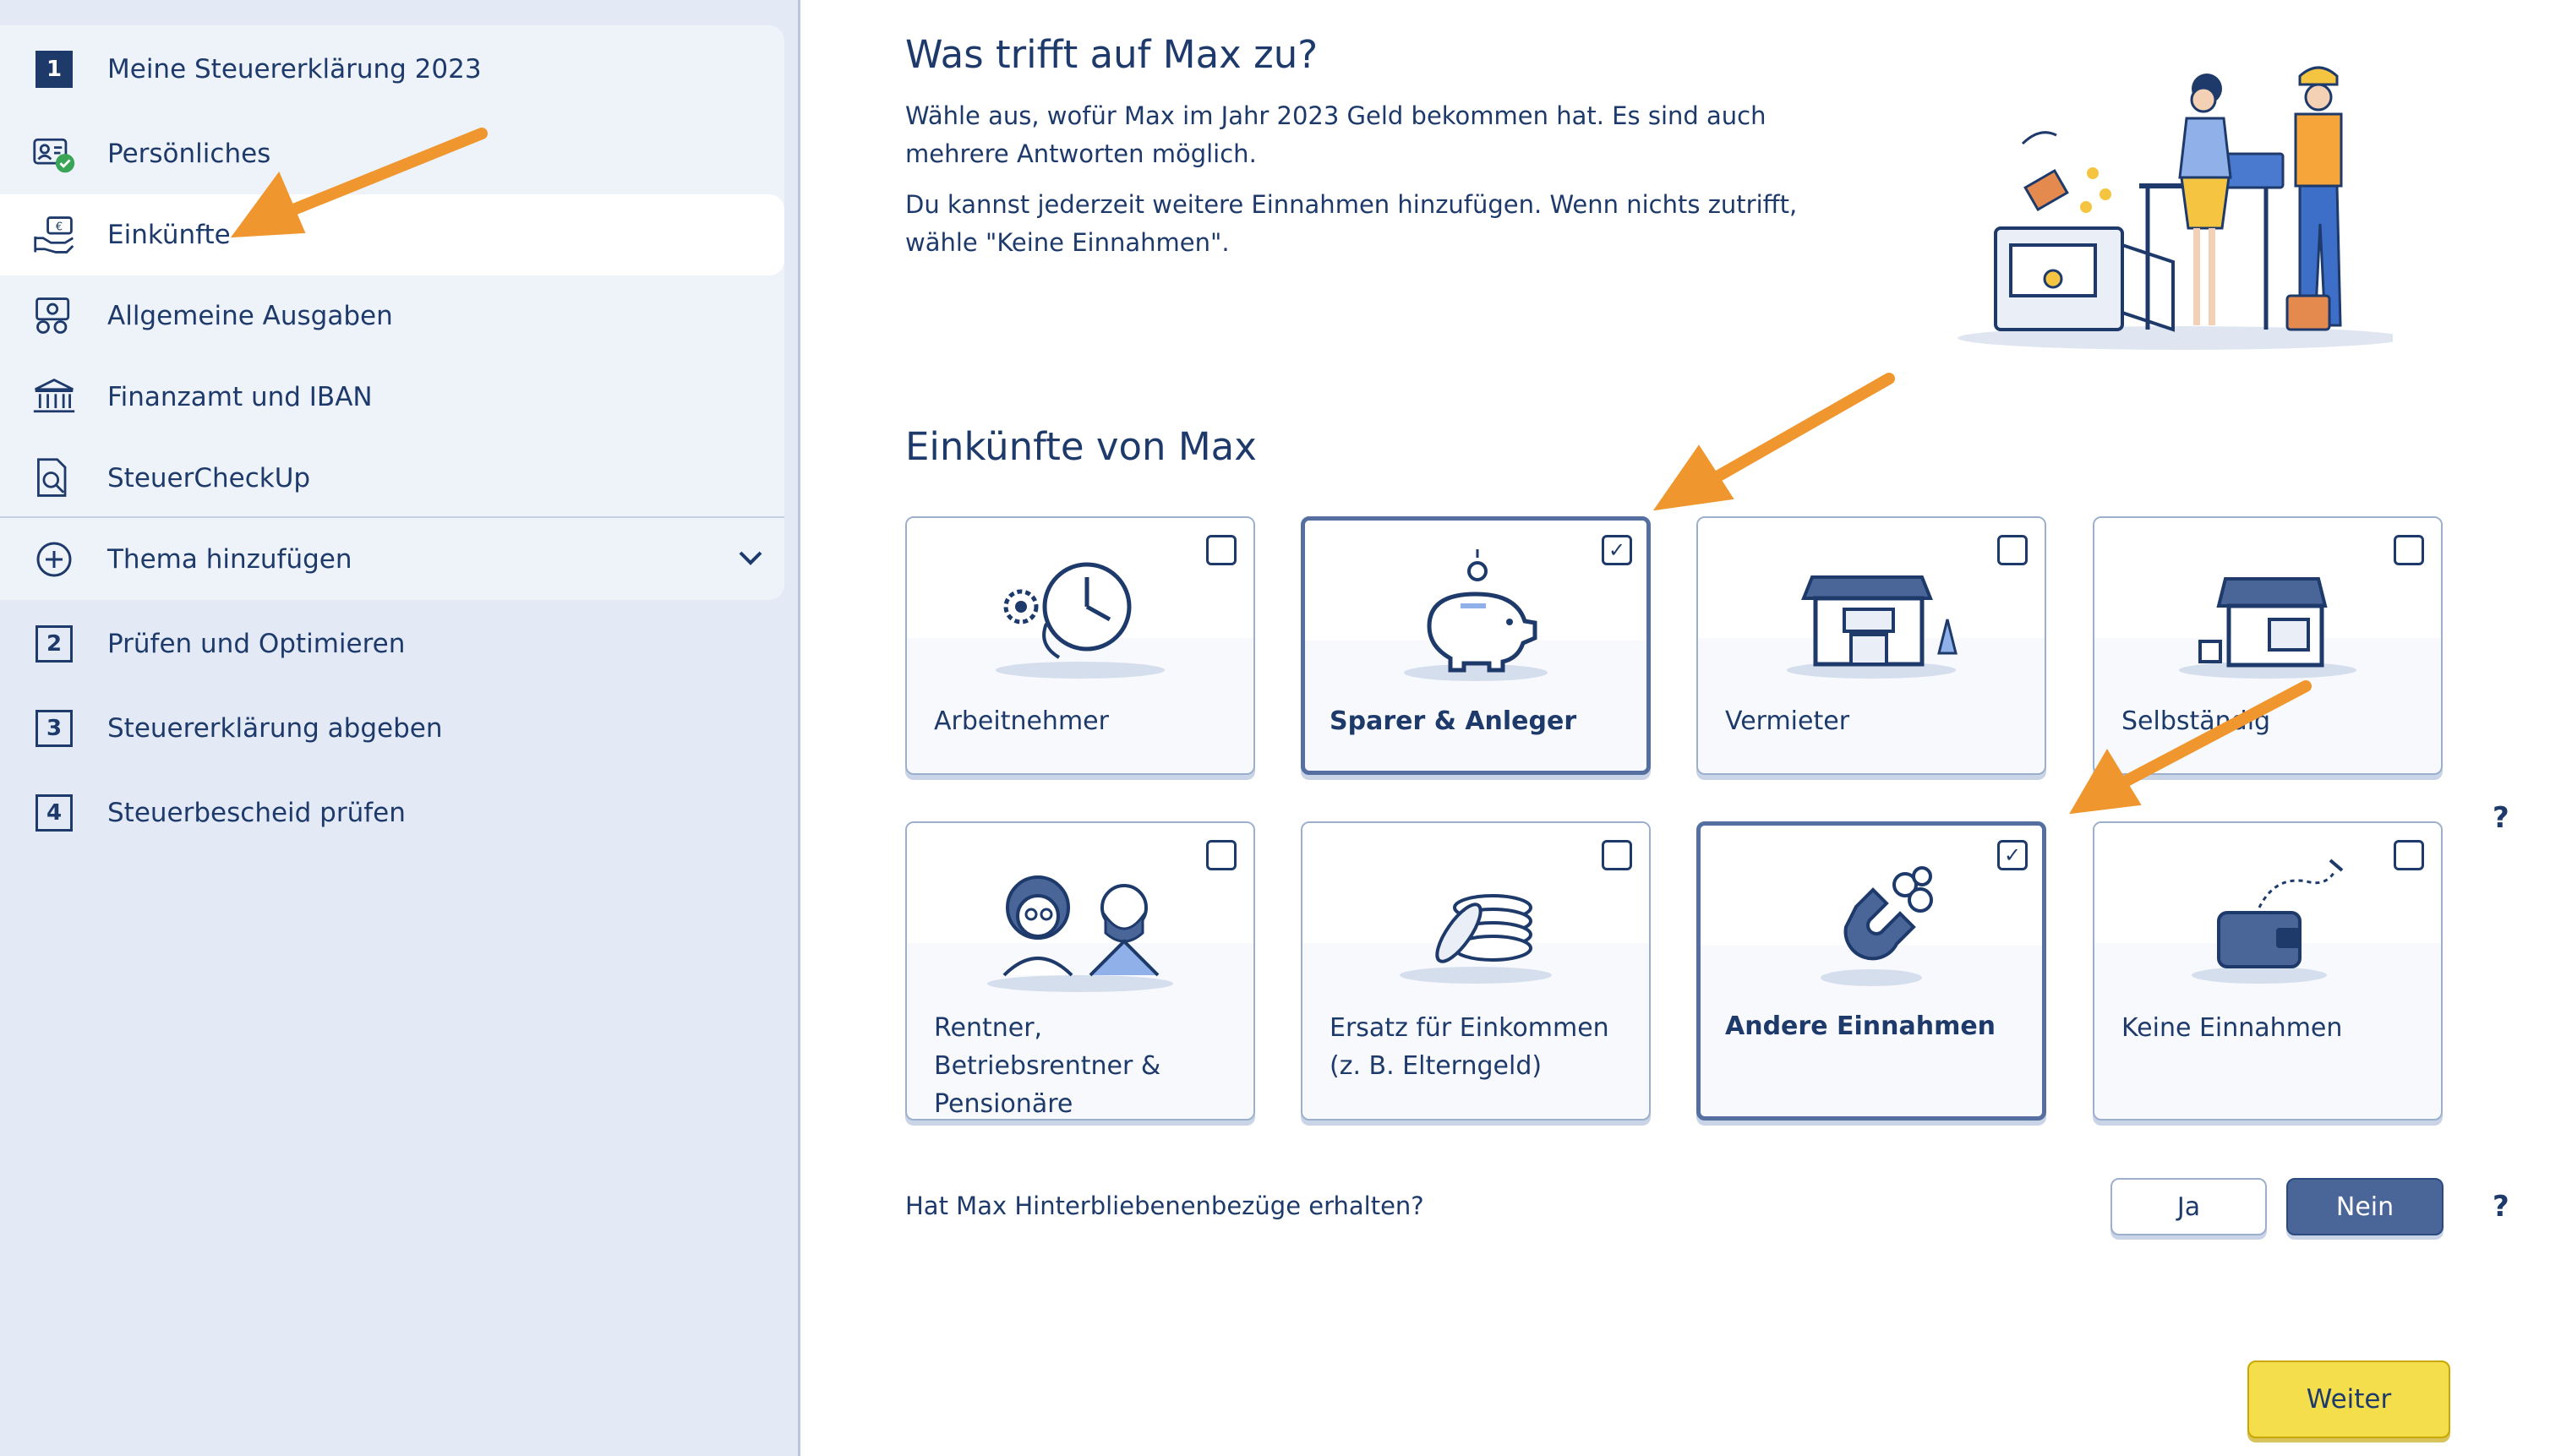 Image resolution: width=2550 pixels, height=1456 pixels. I want to click on sidebar-item-pruefen-optimieren: 2 Prüfen und Optimieren, so click(392, 643).